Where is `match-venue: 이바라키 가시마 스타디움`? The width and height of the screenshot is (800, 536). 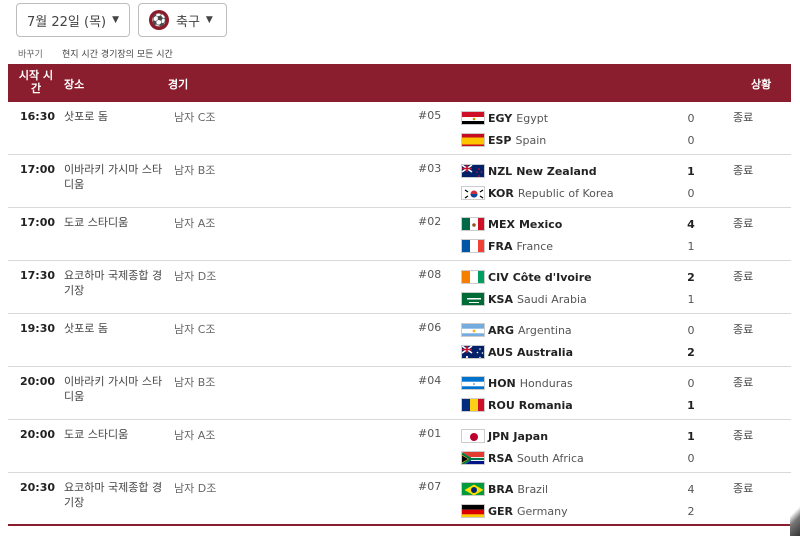 match-venue: 이바라키 가시마 스타디움 is located at coordinates (113, 389).